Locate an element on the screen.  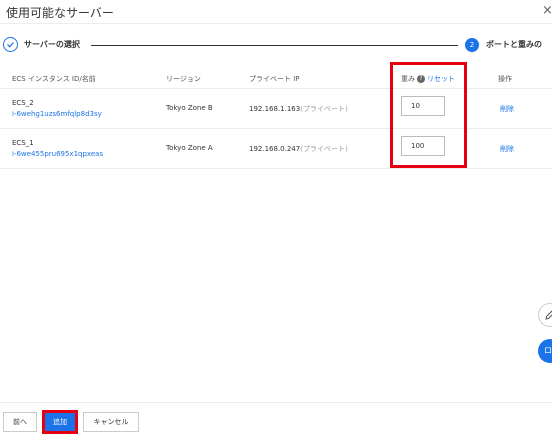
weight-column-highlight is located at coordinates (428, 115).